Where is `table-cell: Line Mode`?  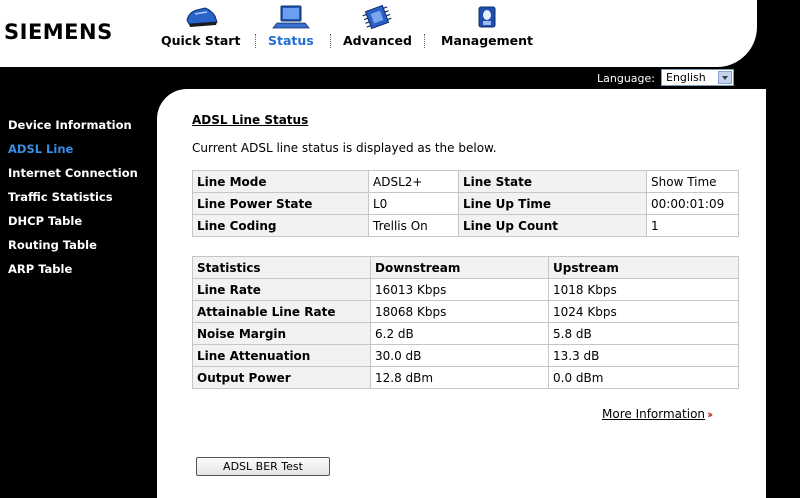
table-cell: Line Mode is located at coordinates (280, 181).